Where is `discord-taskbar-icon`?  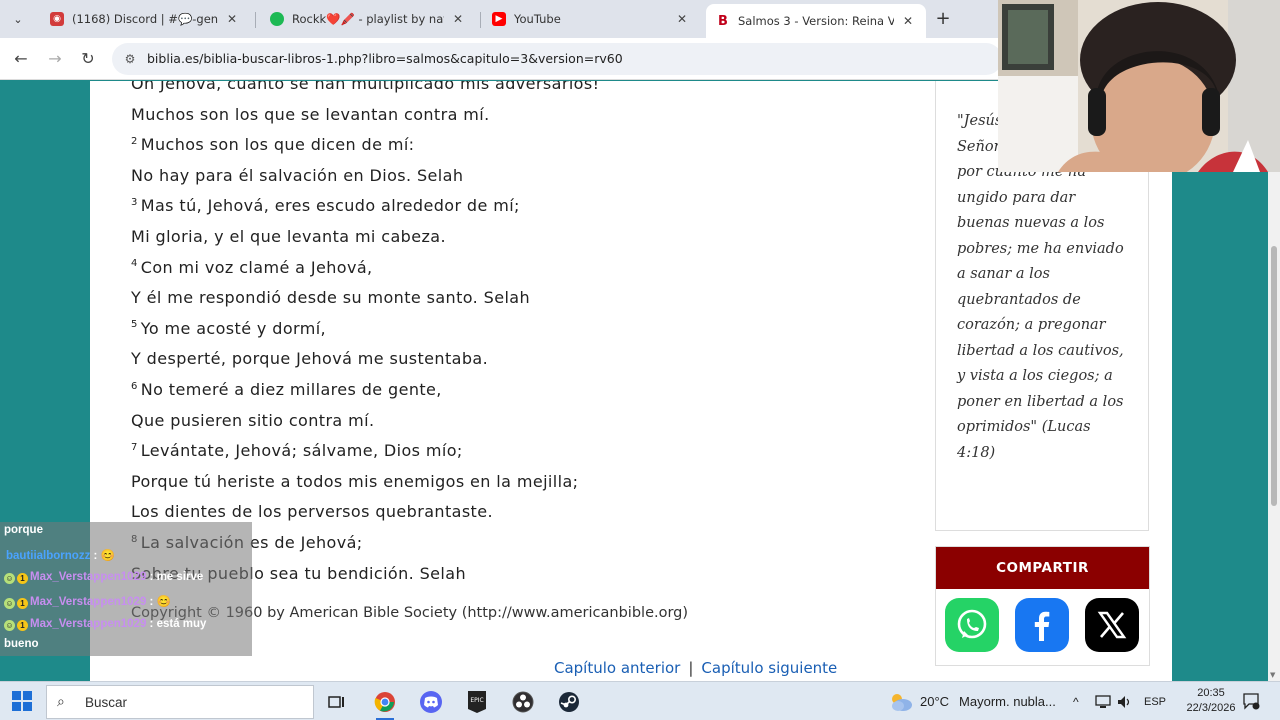 discord-taskbar-icon is located at coordinates (431, 702).